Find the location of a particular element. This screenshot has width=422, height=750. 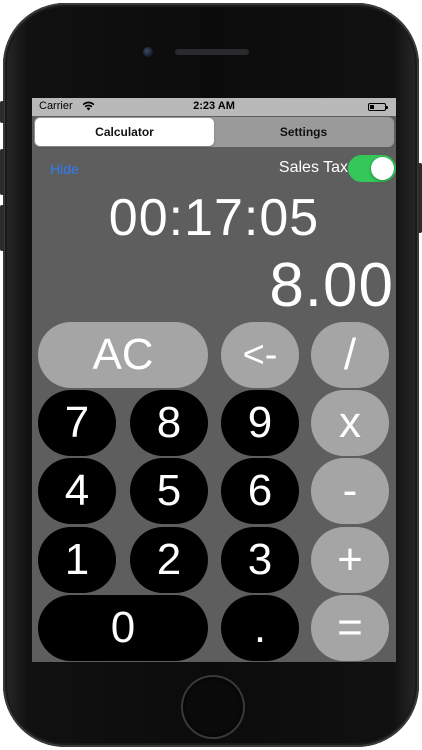

all-clear-button: AC is located at coordinates (123, 355).